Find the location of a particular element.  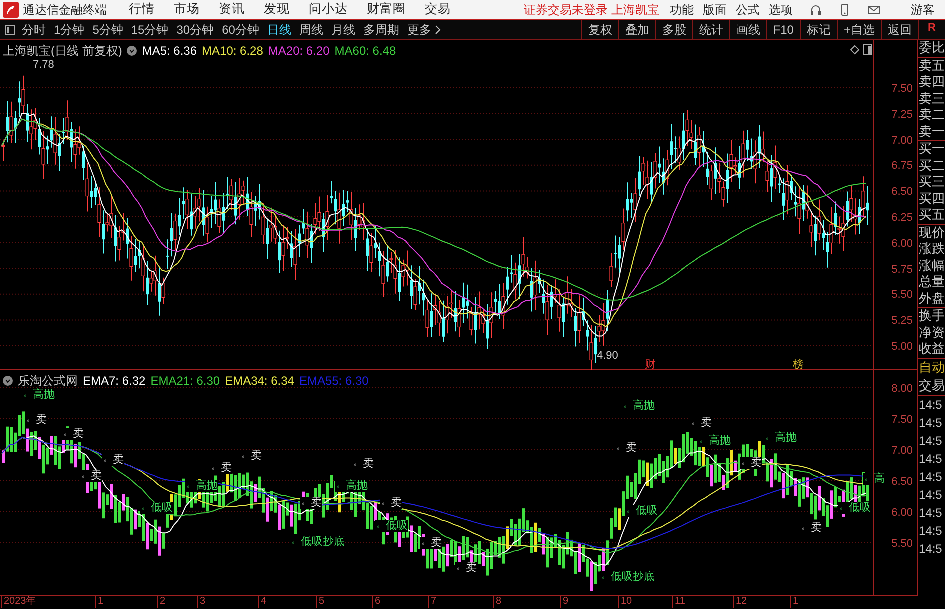

period-tab: 月线 is located at coordinates (343, 29).